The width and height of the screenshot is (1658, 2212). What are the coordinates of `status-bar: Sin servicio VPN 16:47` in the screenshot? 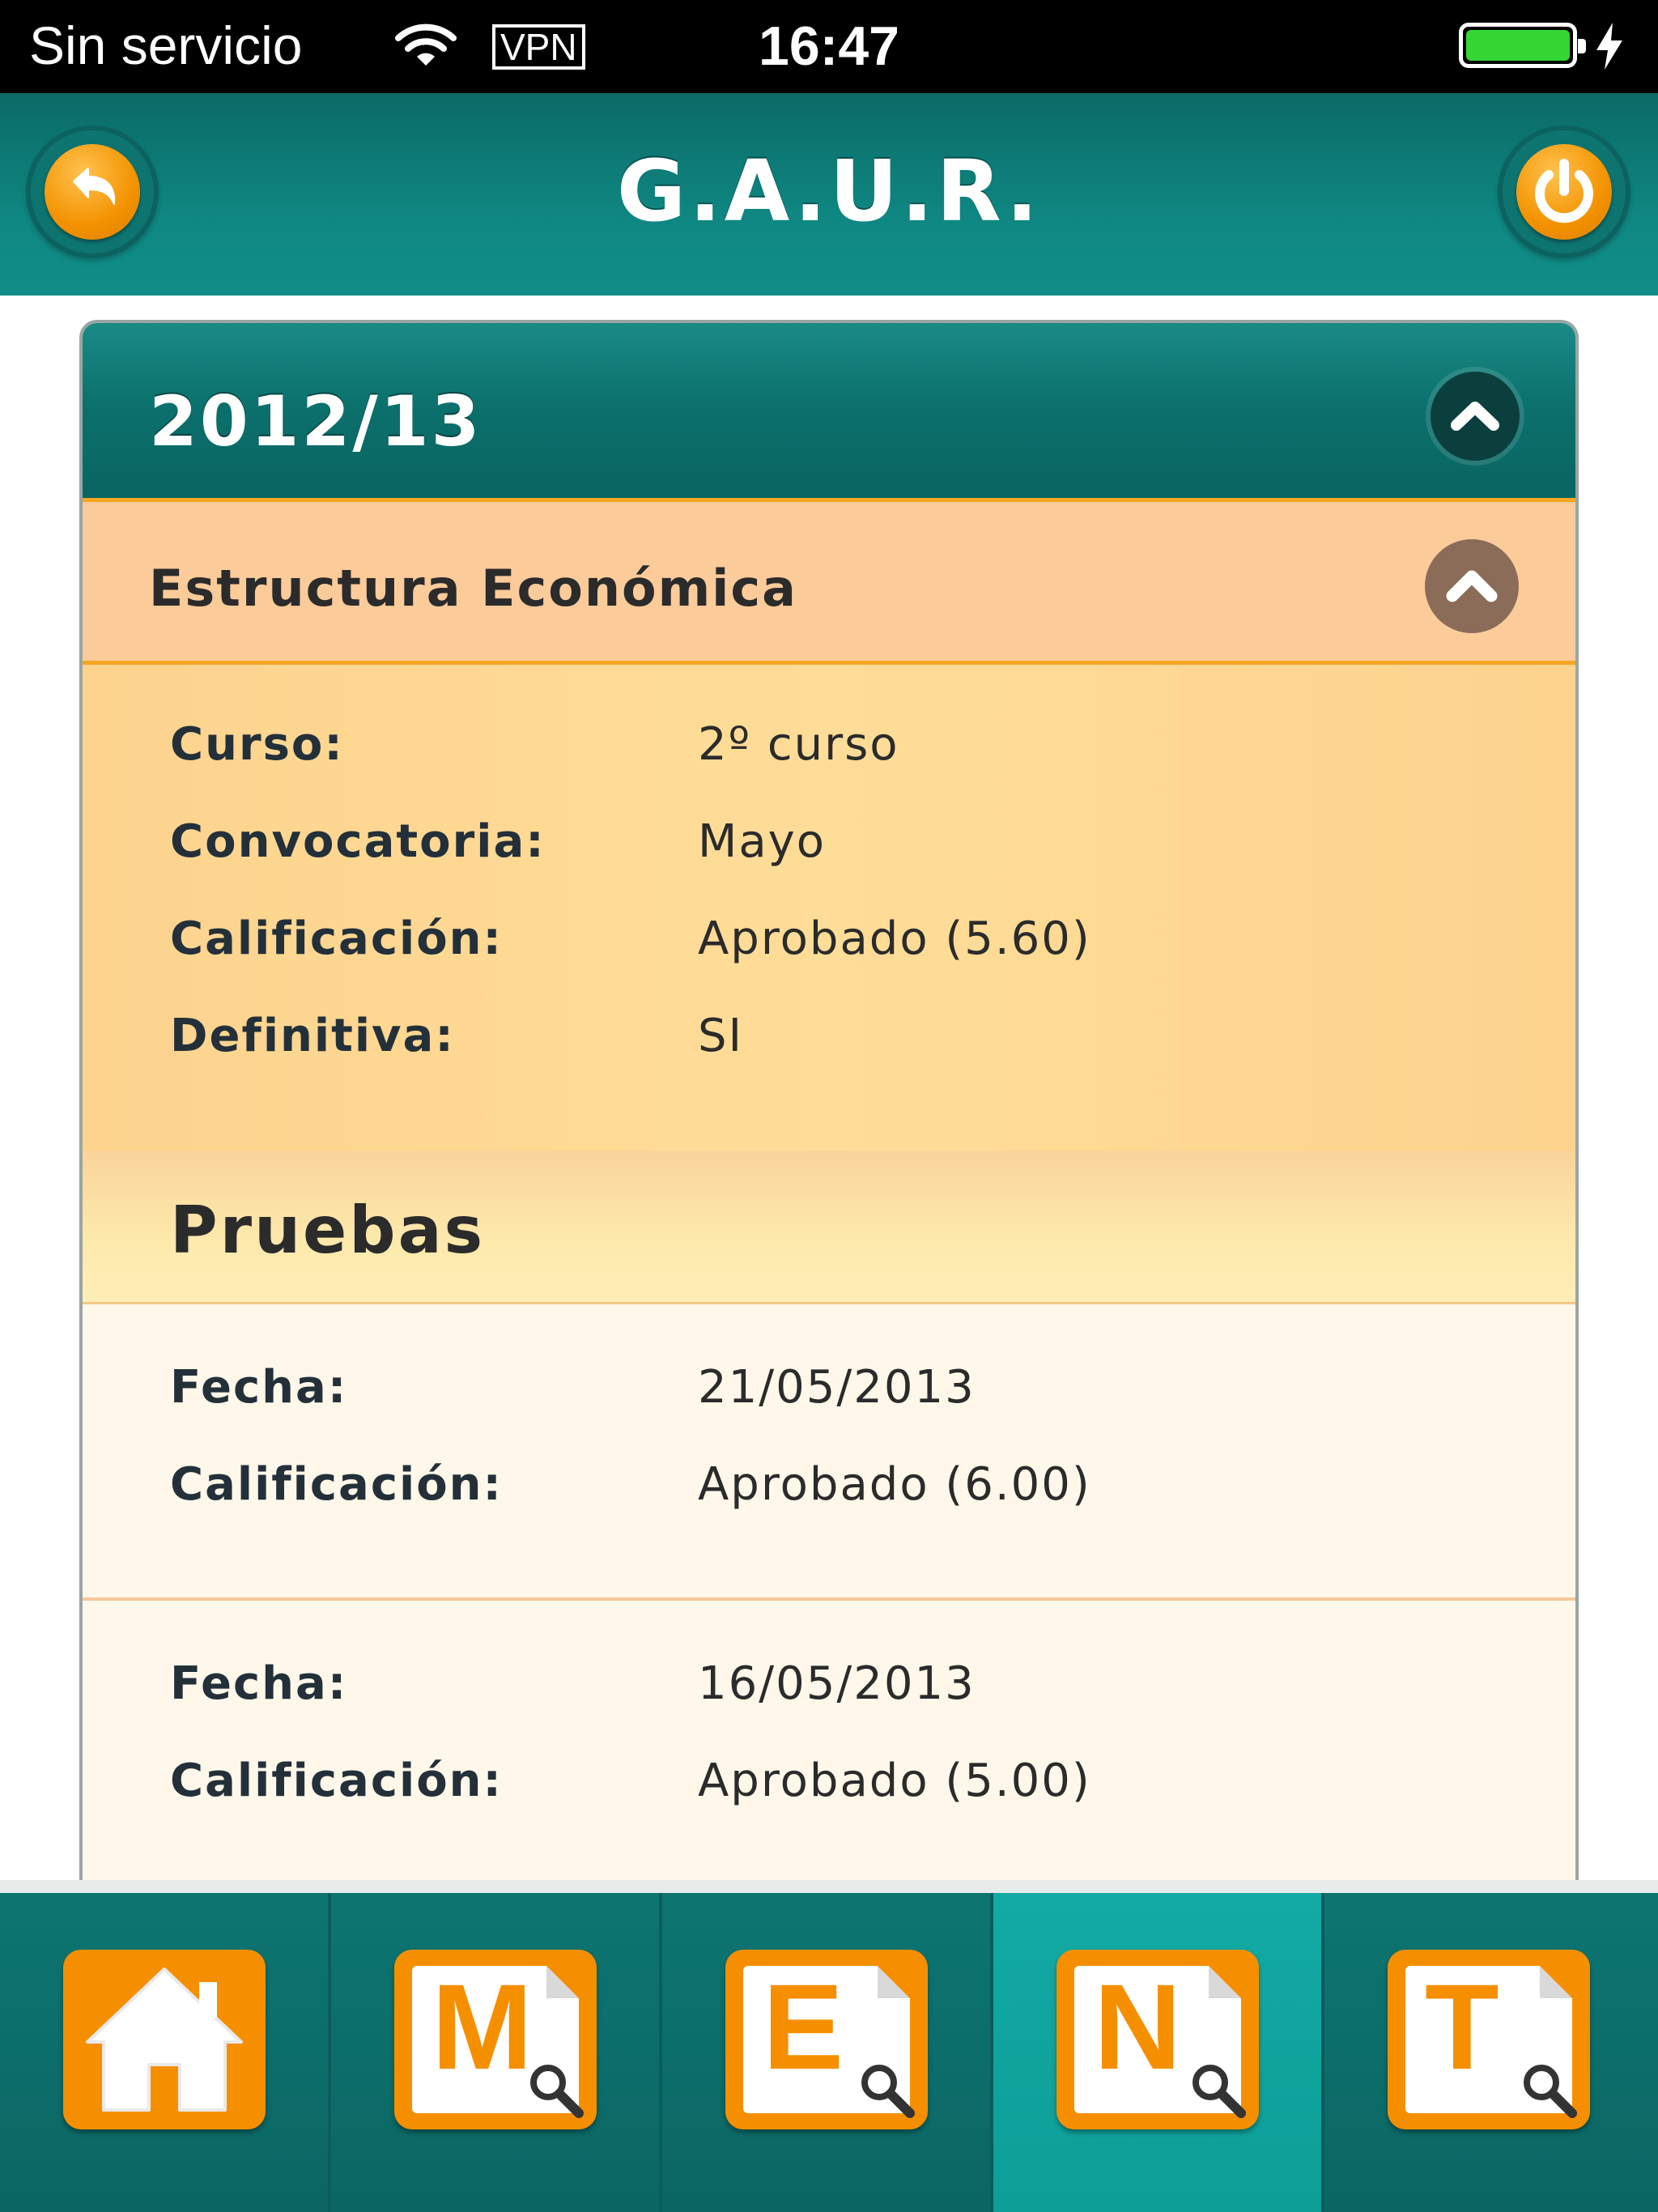 It's located at (829, 47).